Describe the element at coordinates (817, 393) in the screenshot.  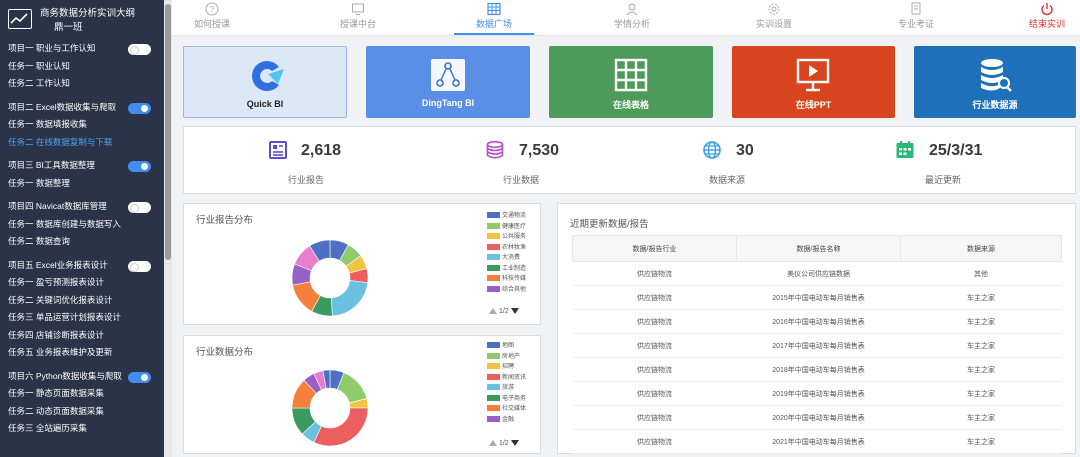
I see `table-row: 供应链物流 2019年中国电动车每月销售表 车主之家` at that location.